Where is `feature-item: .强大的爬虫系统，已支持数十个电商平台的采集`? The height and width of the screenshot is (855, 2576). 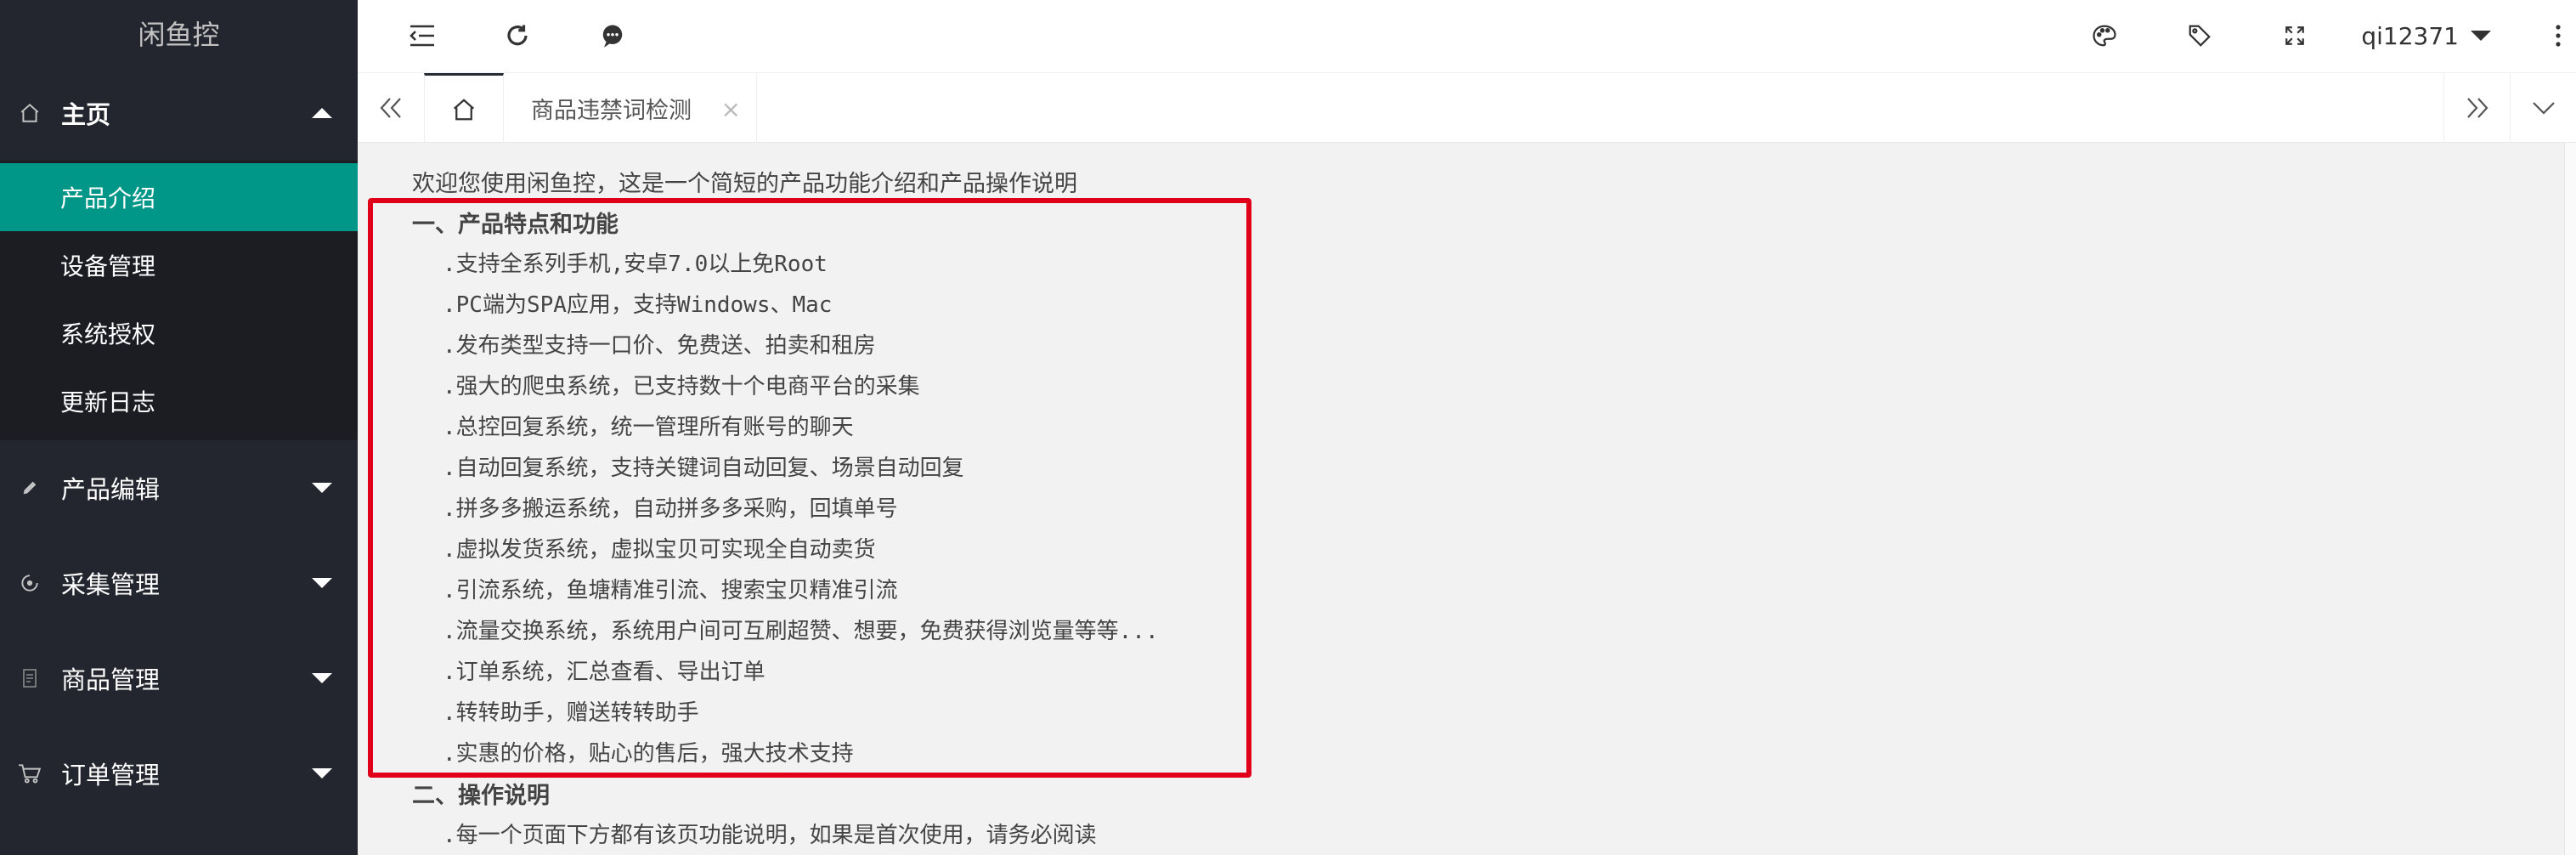
feature-item: .强大的爬虫系统，已支持数十个电商平台的采集 is located at coordinates (681, 386).